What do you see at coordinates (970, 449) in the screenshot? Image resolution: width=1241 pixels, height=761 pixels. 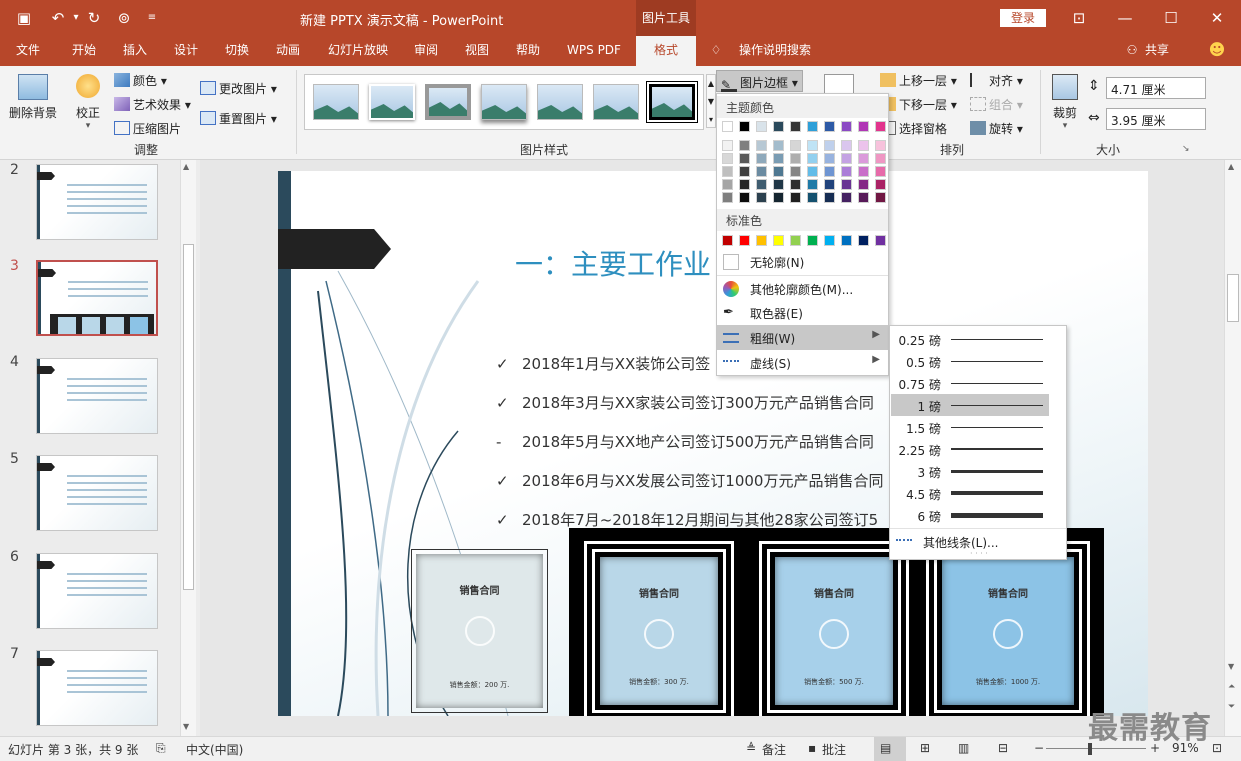 I see `weight-option: 2.25 磅` at bounding box center [970, 449].